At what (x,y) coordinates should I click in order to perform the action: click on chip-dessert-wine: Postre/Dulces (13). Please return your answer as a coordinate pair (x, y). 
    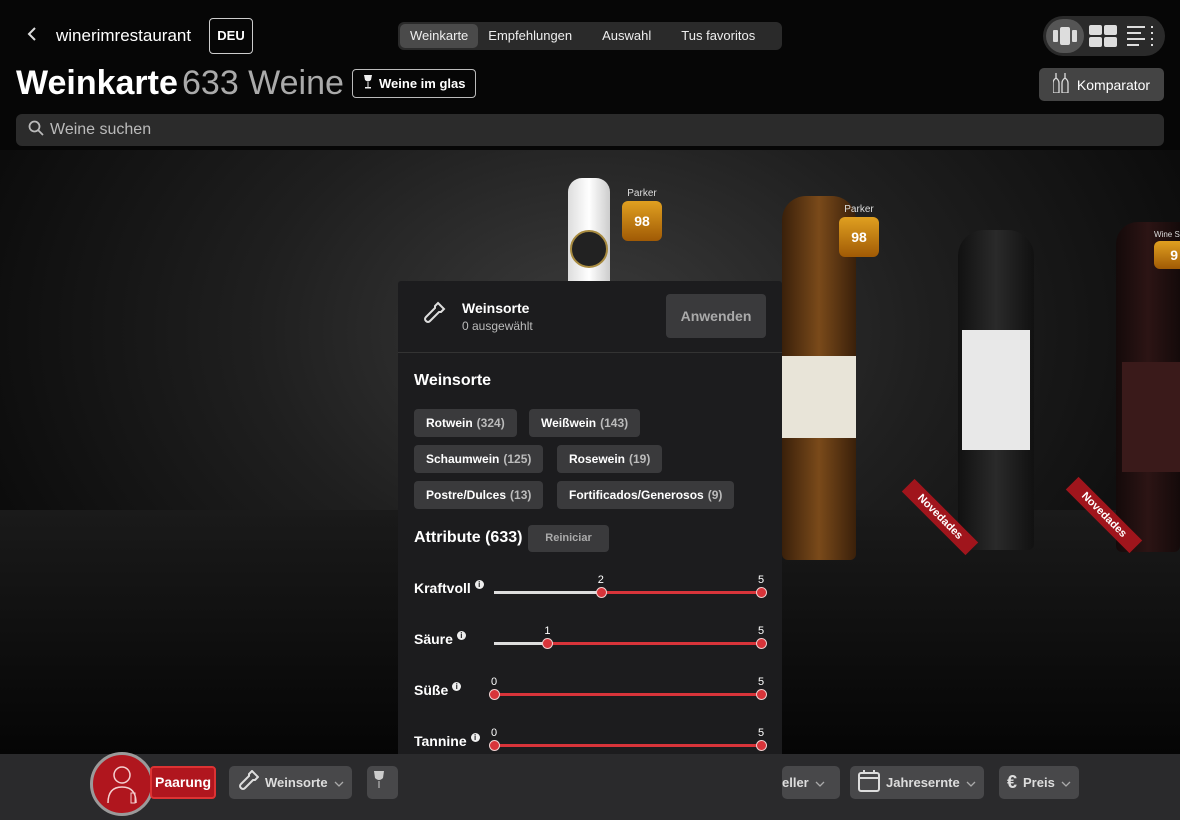
    Looking at the image, I should click on (479, 495).